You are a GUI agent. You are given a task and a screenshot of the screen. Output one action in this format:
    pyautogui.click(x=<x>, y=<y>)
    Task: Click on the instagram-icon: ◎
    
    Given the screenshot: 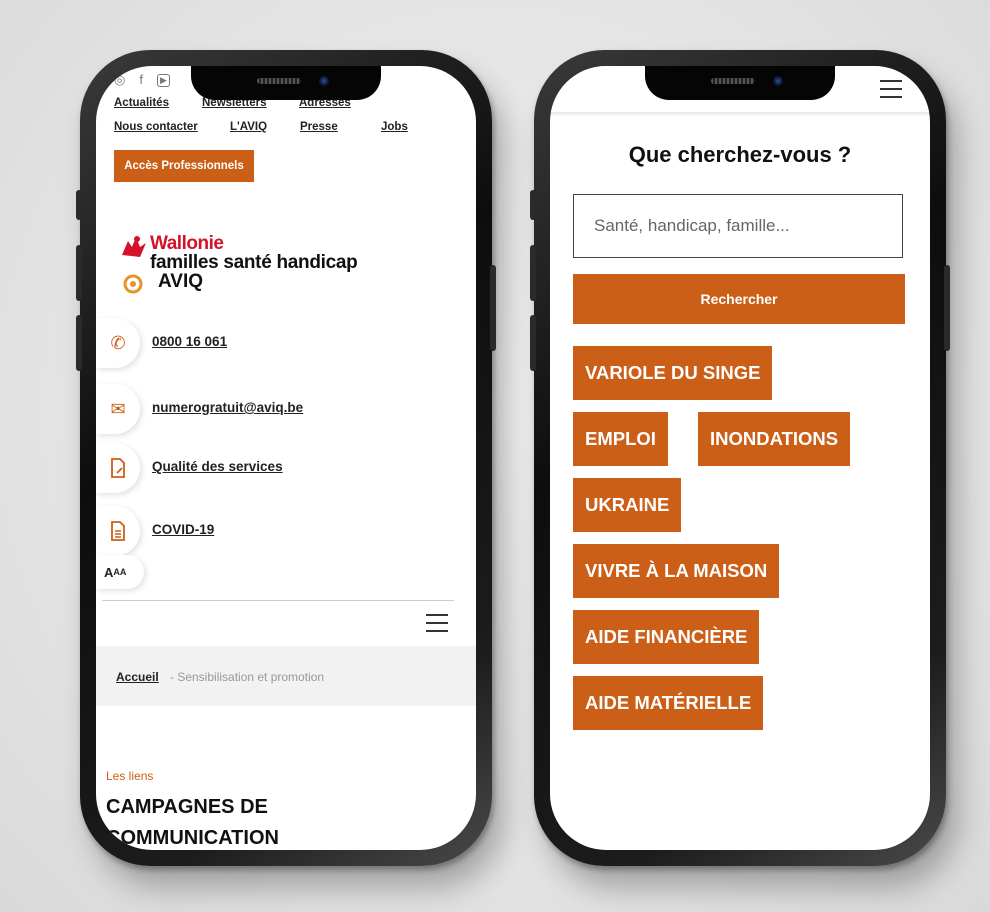 What is the action you would take?
    pyautogui.click(x=119, y=80)
    